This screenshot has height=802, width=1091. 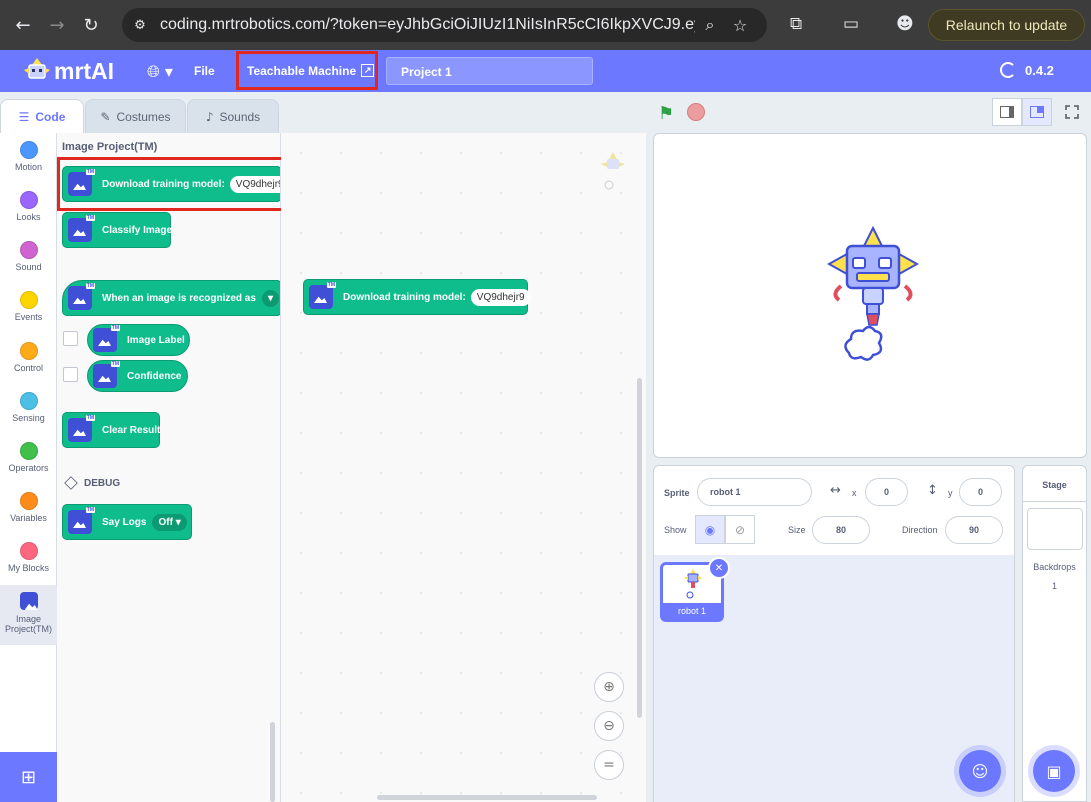 I want to click on y-arrows-icon: ↕, so click(x=932, y=490).